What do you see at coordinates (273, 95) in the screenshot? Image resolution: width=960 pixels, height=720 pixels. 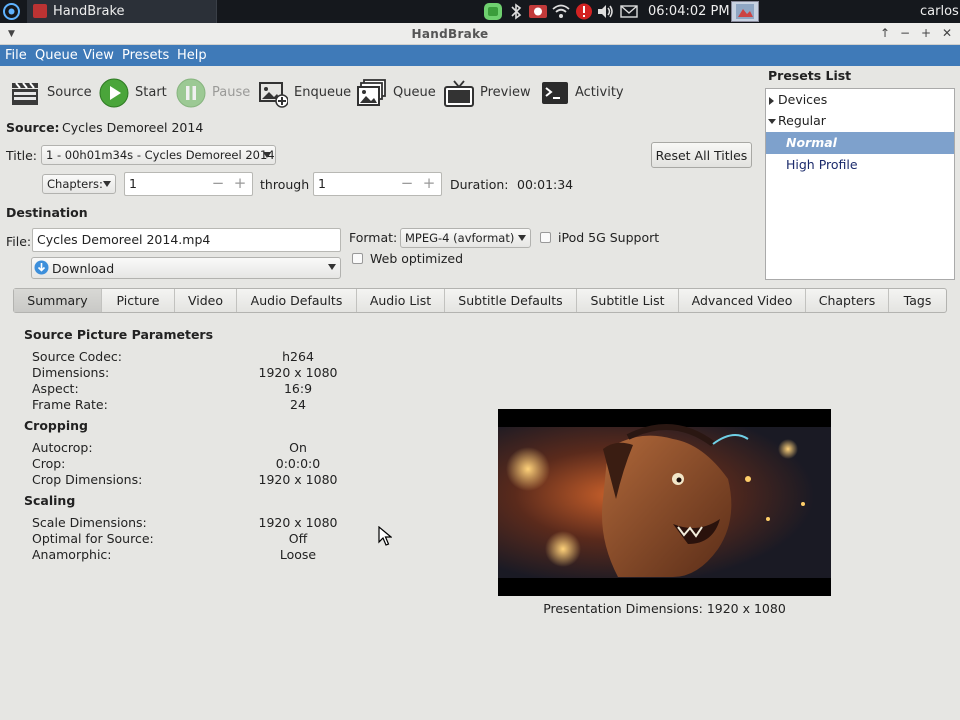 I see `enqueue-icon` at bounding box center [273, 95].